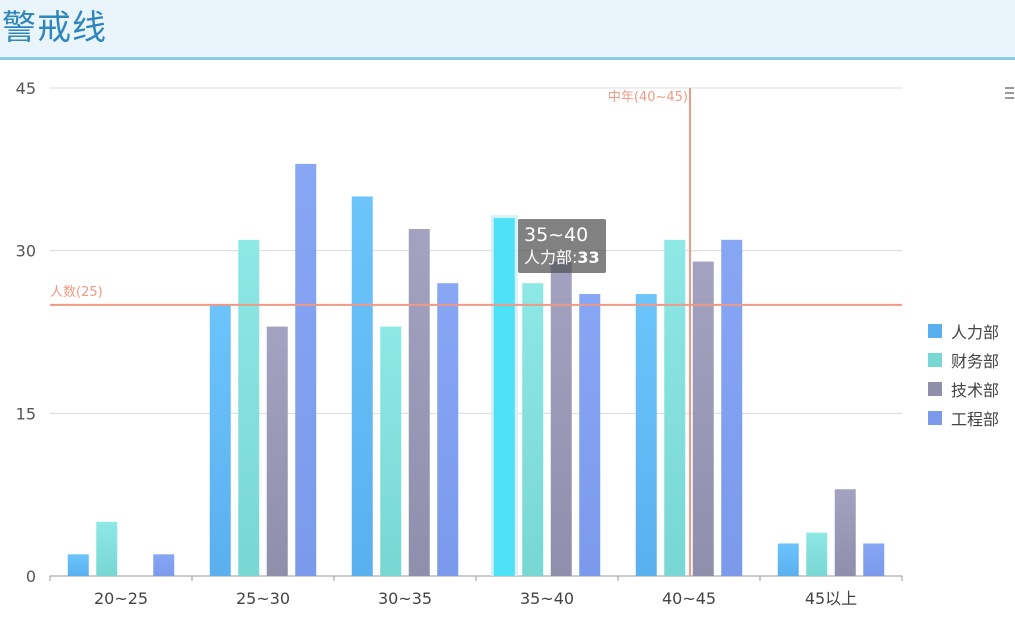  Describe the element at coordinates (588, 257) in the screenshot. I see `tooltip-value: 33` at that location.